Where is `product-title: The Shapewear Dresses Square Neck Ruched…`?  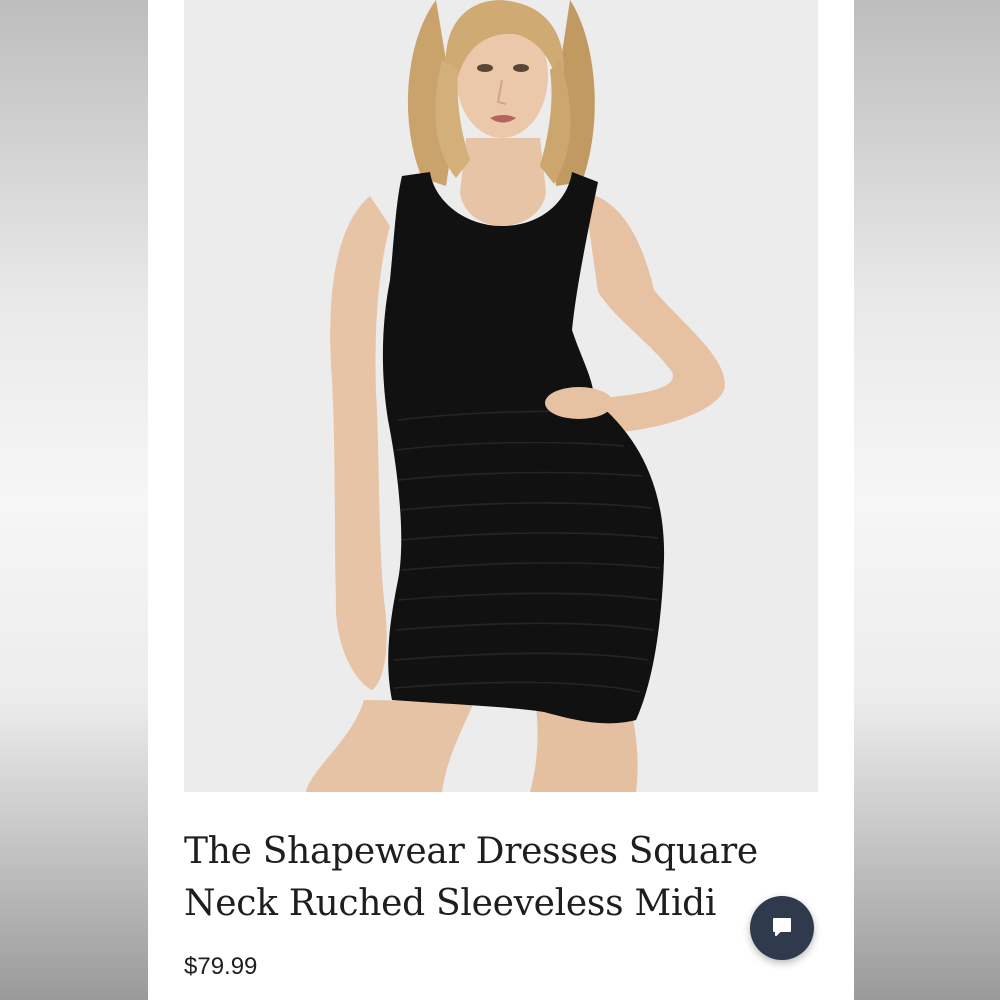
product-title: The Shapewear Dresses Square Neck Ruched… is located at coordinates (471, 877).